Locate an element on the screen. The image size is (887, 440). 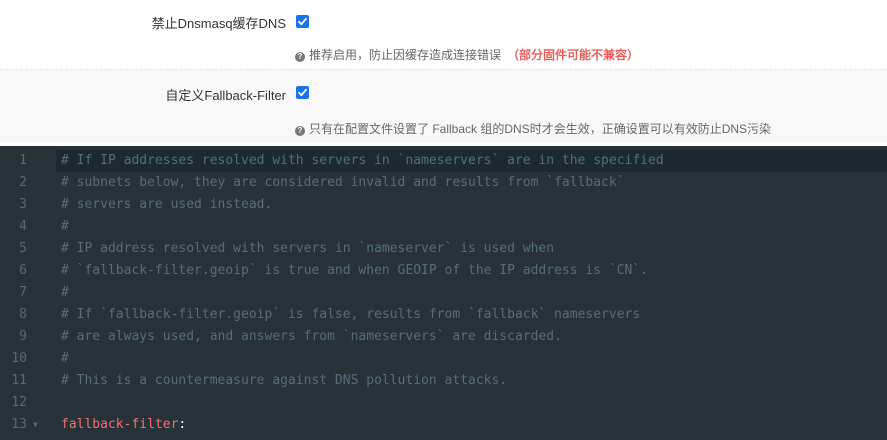
dnsmasq-checkbox is located at coordinates (302, 21).